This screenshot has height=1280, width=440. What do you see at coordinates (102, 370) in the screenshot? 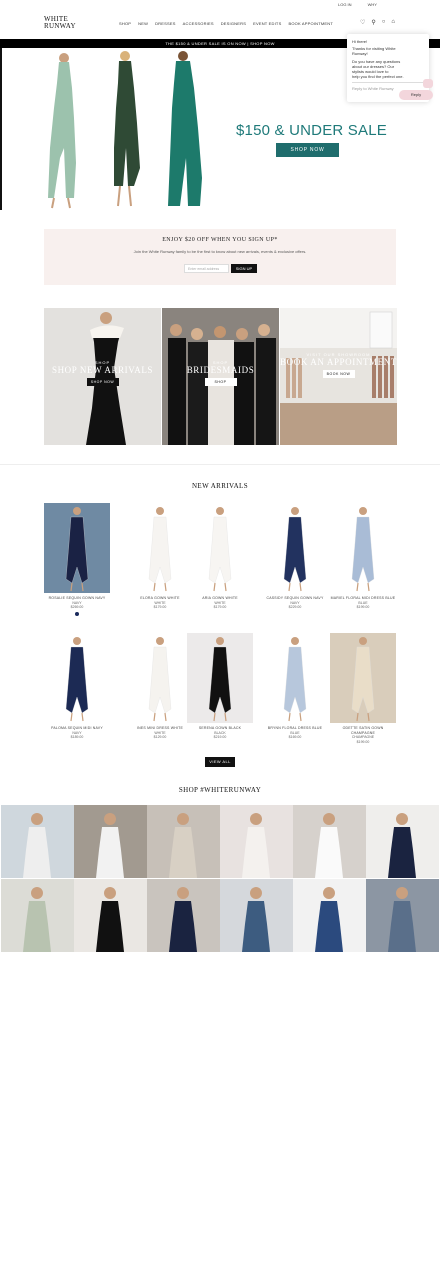
I see `tile-new-arrivals-title: SHOP NEW ARRIVALS` at bounding box center [102, 370].